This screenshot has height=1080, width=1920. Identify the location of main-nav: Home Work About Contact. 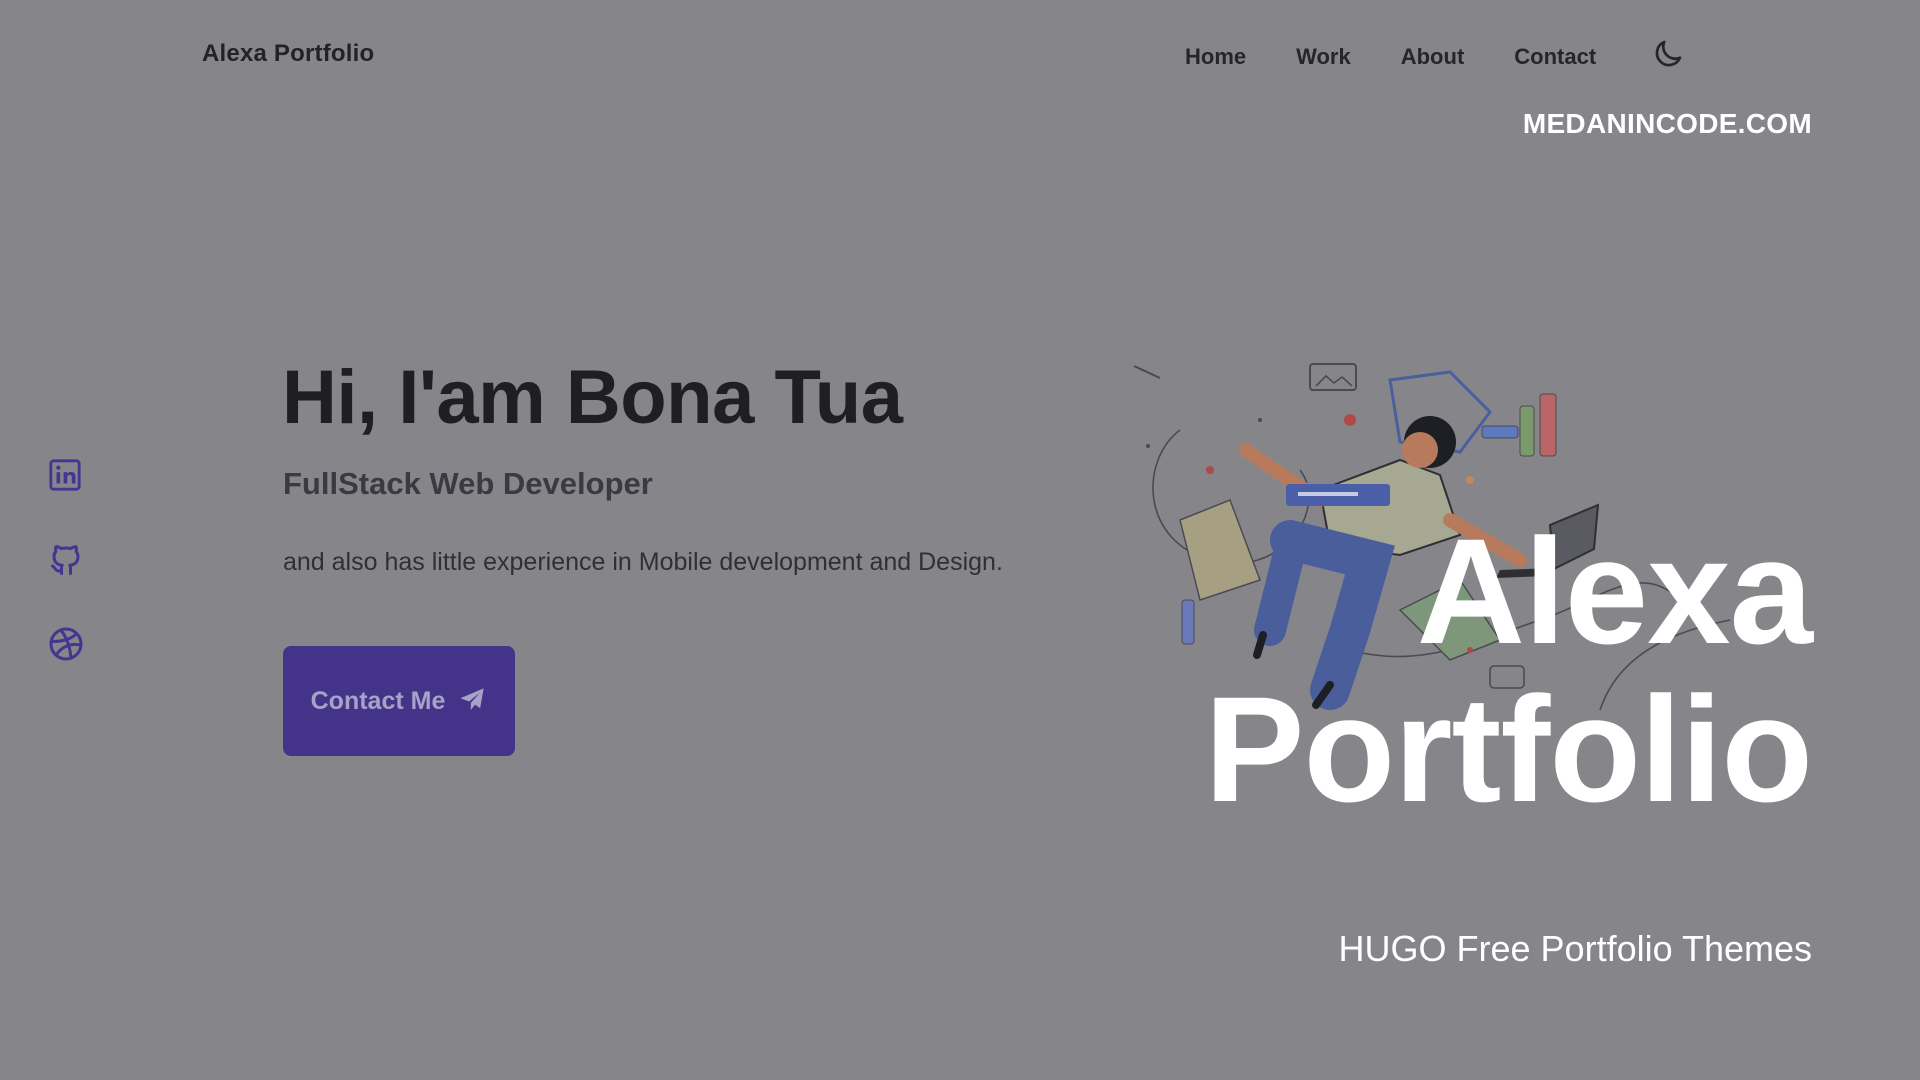
(1435, 56).